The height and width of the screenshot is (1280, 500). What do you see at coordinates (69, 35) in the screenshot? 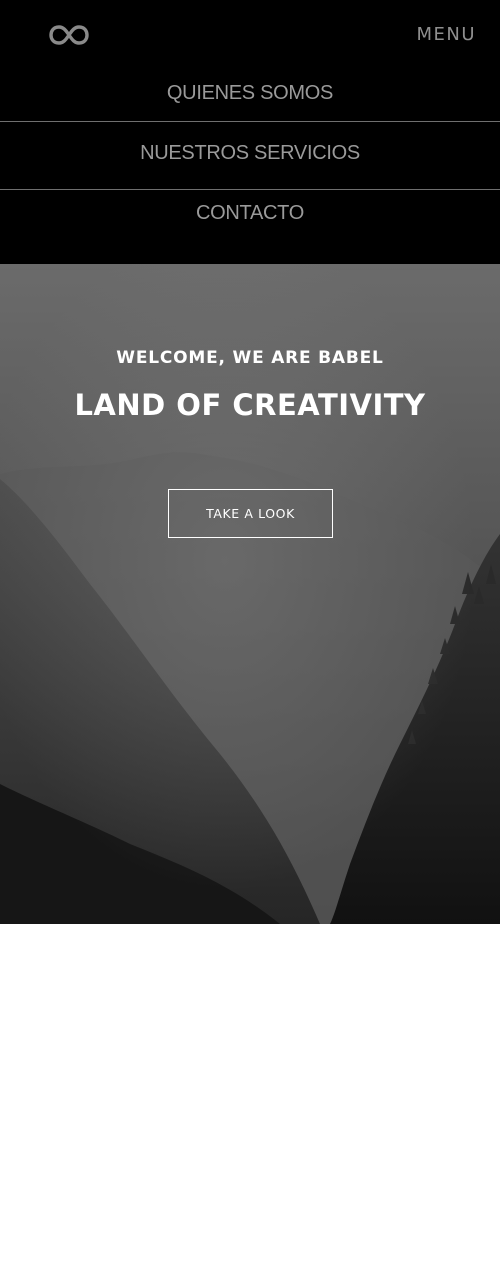
I see `infinity-icon` at bounding box center [69, 35].